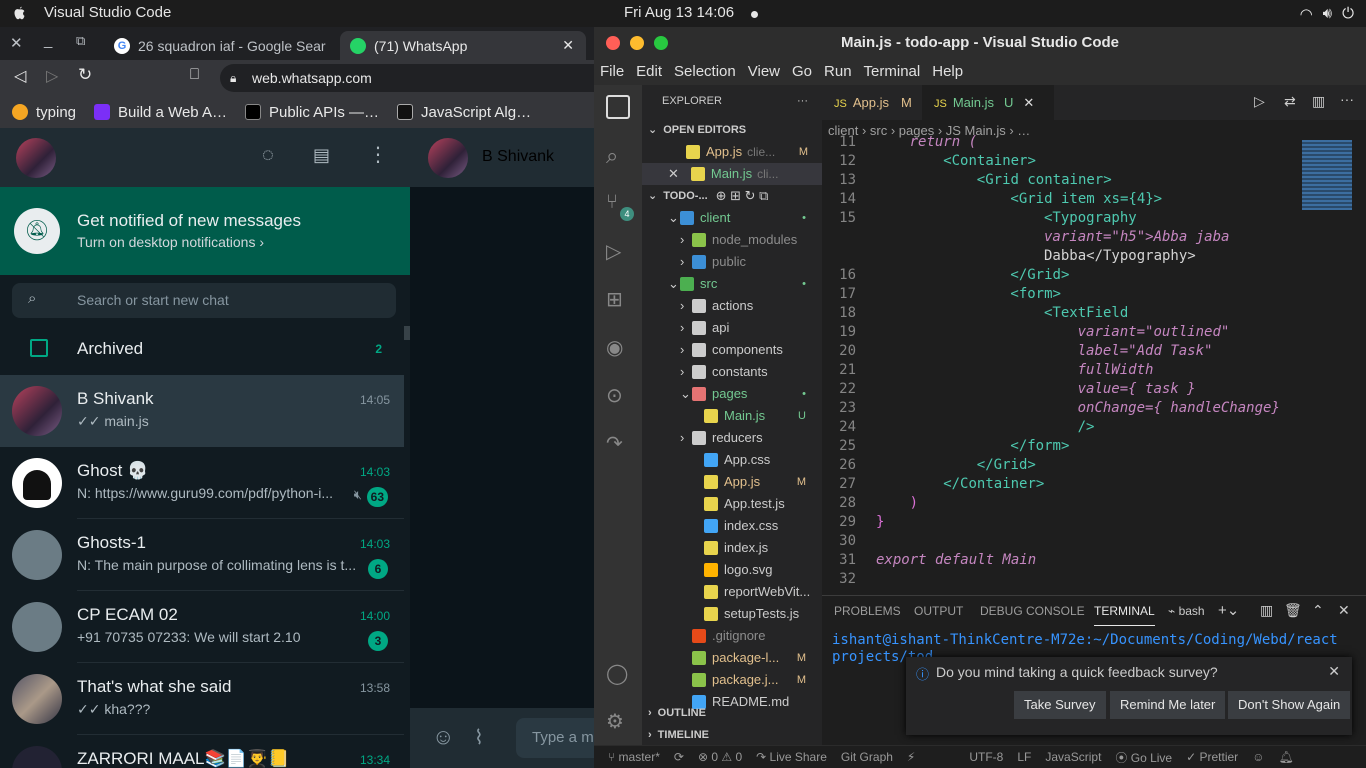  I want to click on shell-selector: ⌁ bash, so click(1186, 611).